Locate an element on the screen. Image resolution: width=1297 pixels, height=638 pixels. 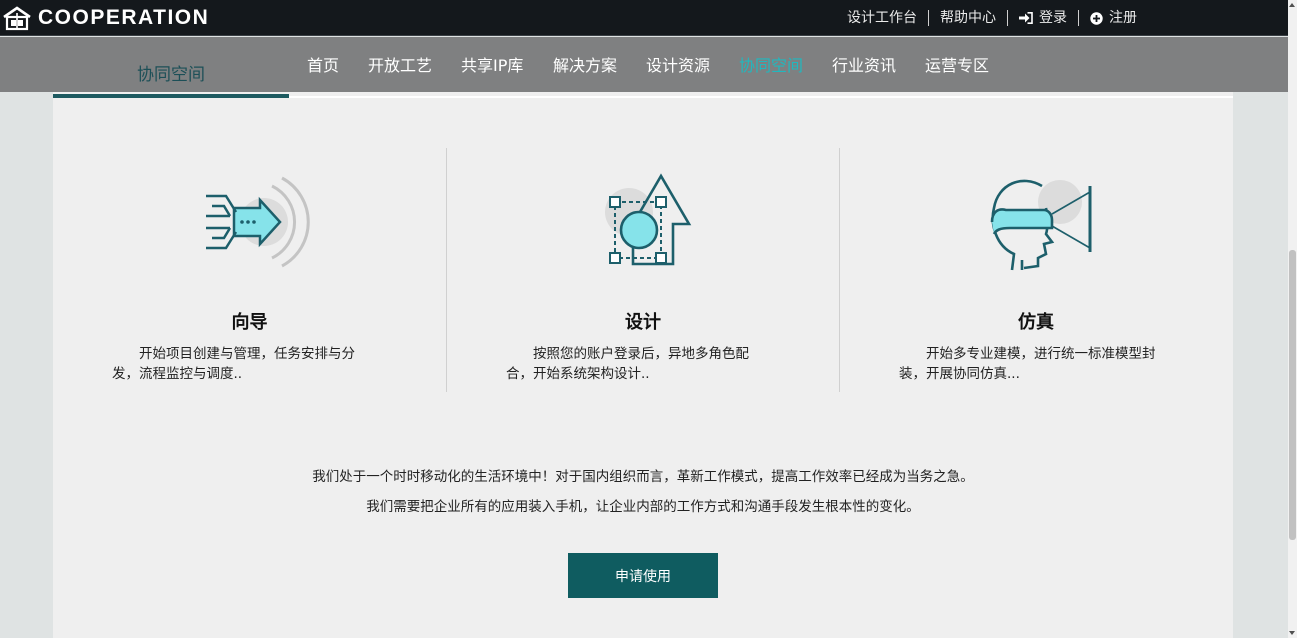
nav-item-open-process: 开放工艺 is located at coordinates (400, 64).